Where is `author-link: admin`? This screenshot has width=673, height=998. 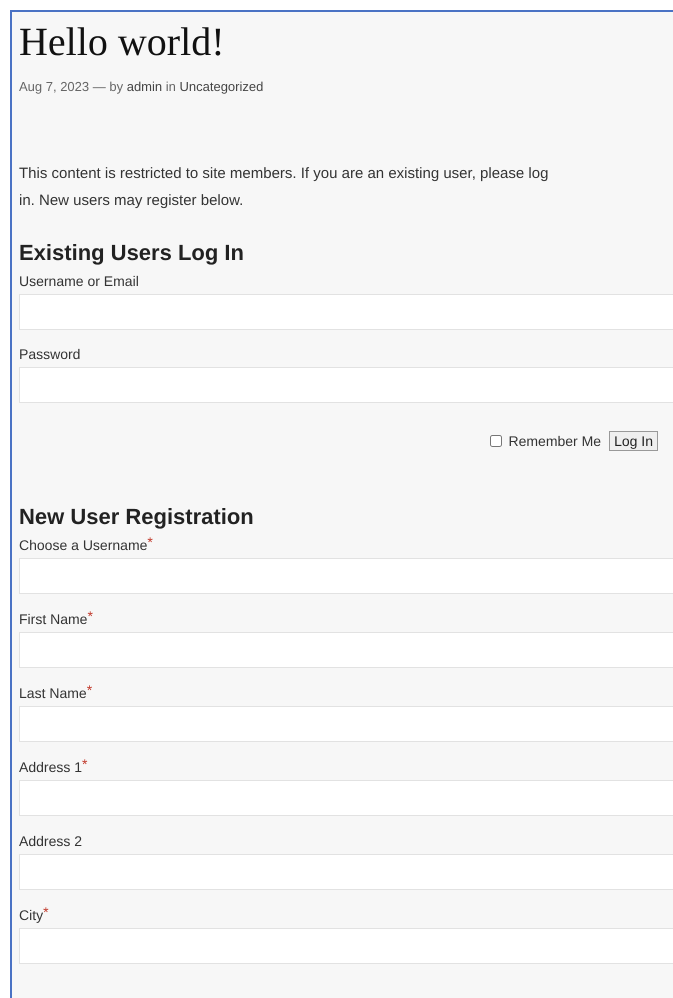
author-link: admin is located at coordinates (144, 86).